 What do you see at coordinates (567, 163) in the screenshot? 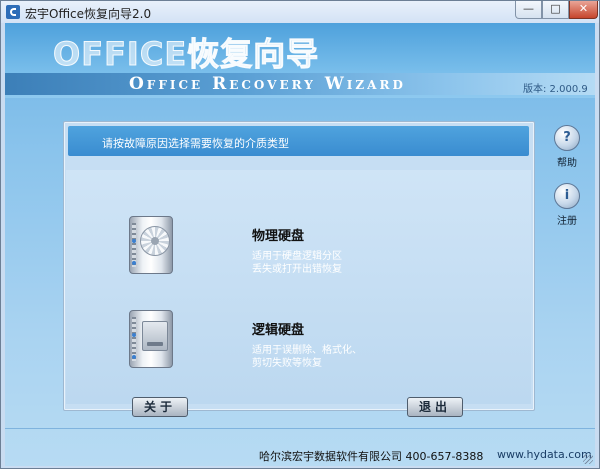
I see `help-label: 帮助` at bounding box center [567, 163].